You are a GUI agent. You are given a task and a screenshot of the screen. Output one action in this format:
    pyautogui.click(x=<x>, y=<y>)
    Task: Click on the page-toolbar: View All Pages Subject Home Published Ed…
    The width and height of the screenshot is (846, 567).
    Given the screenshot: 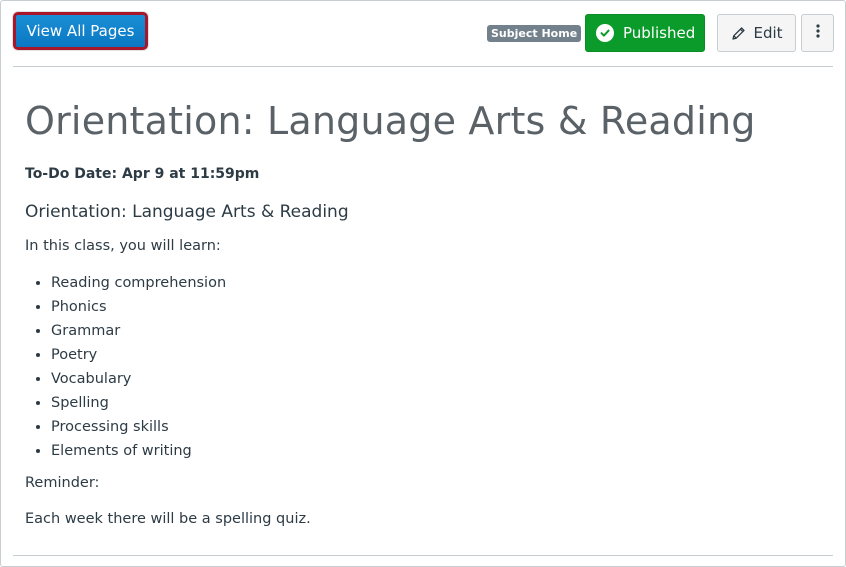 What is the action you would take?
    pyautogui.click(x=423, y=34)
    